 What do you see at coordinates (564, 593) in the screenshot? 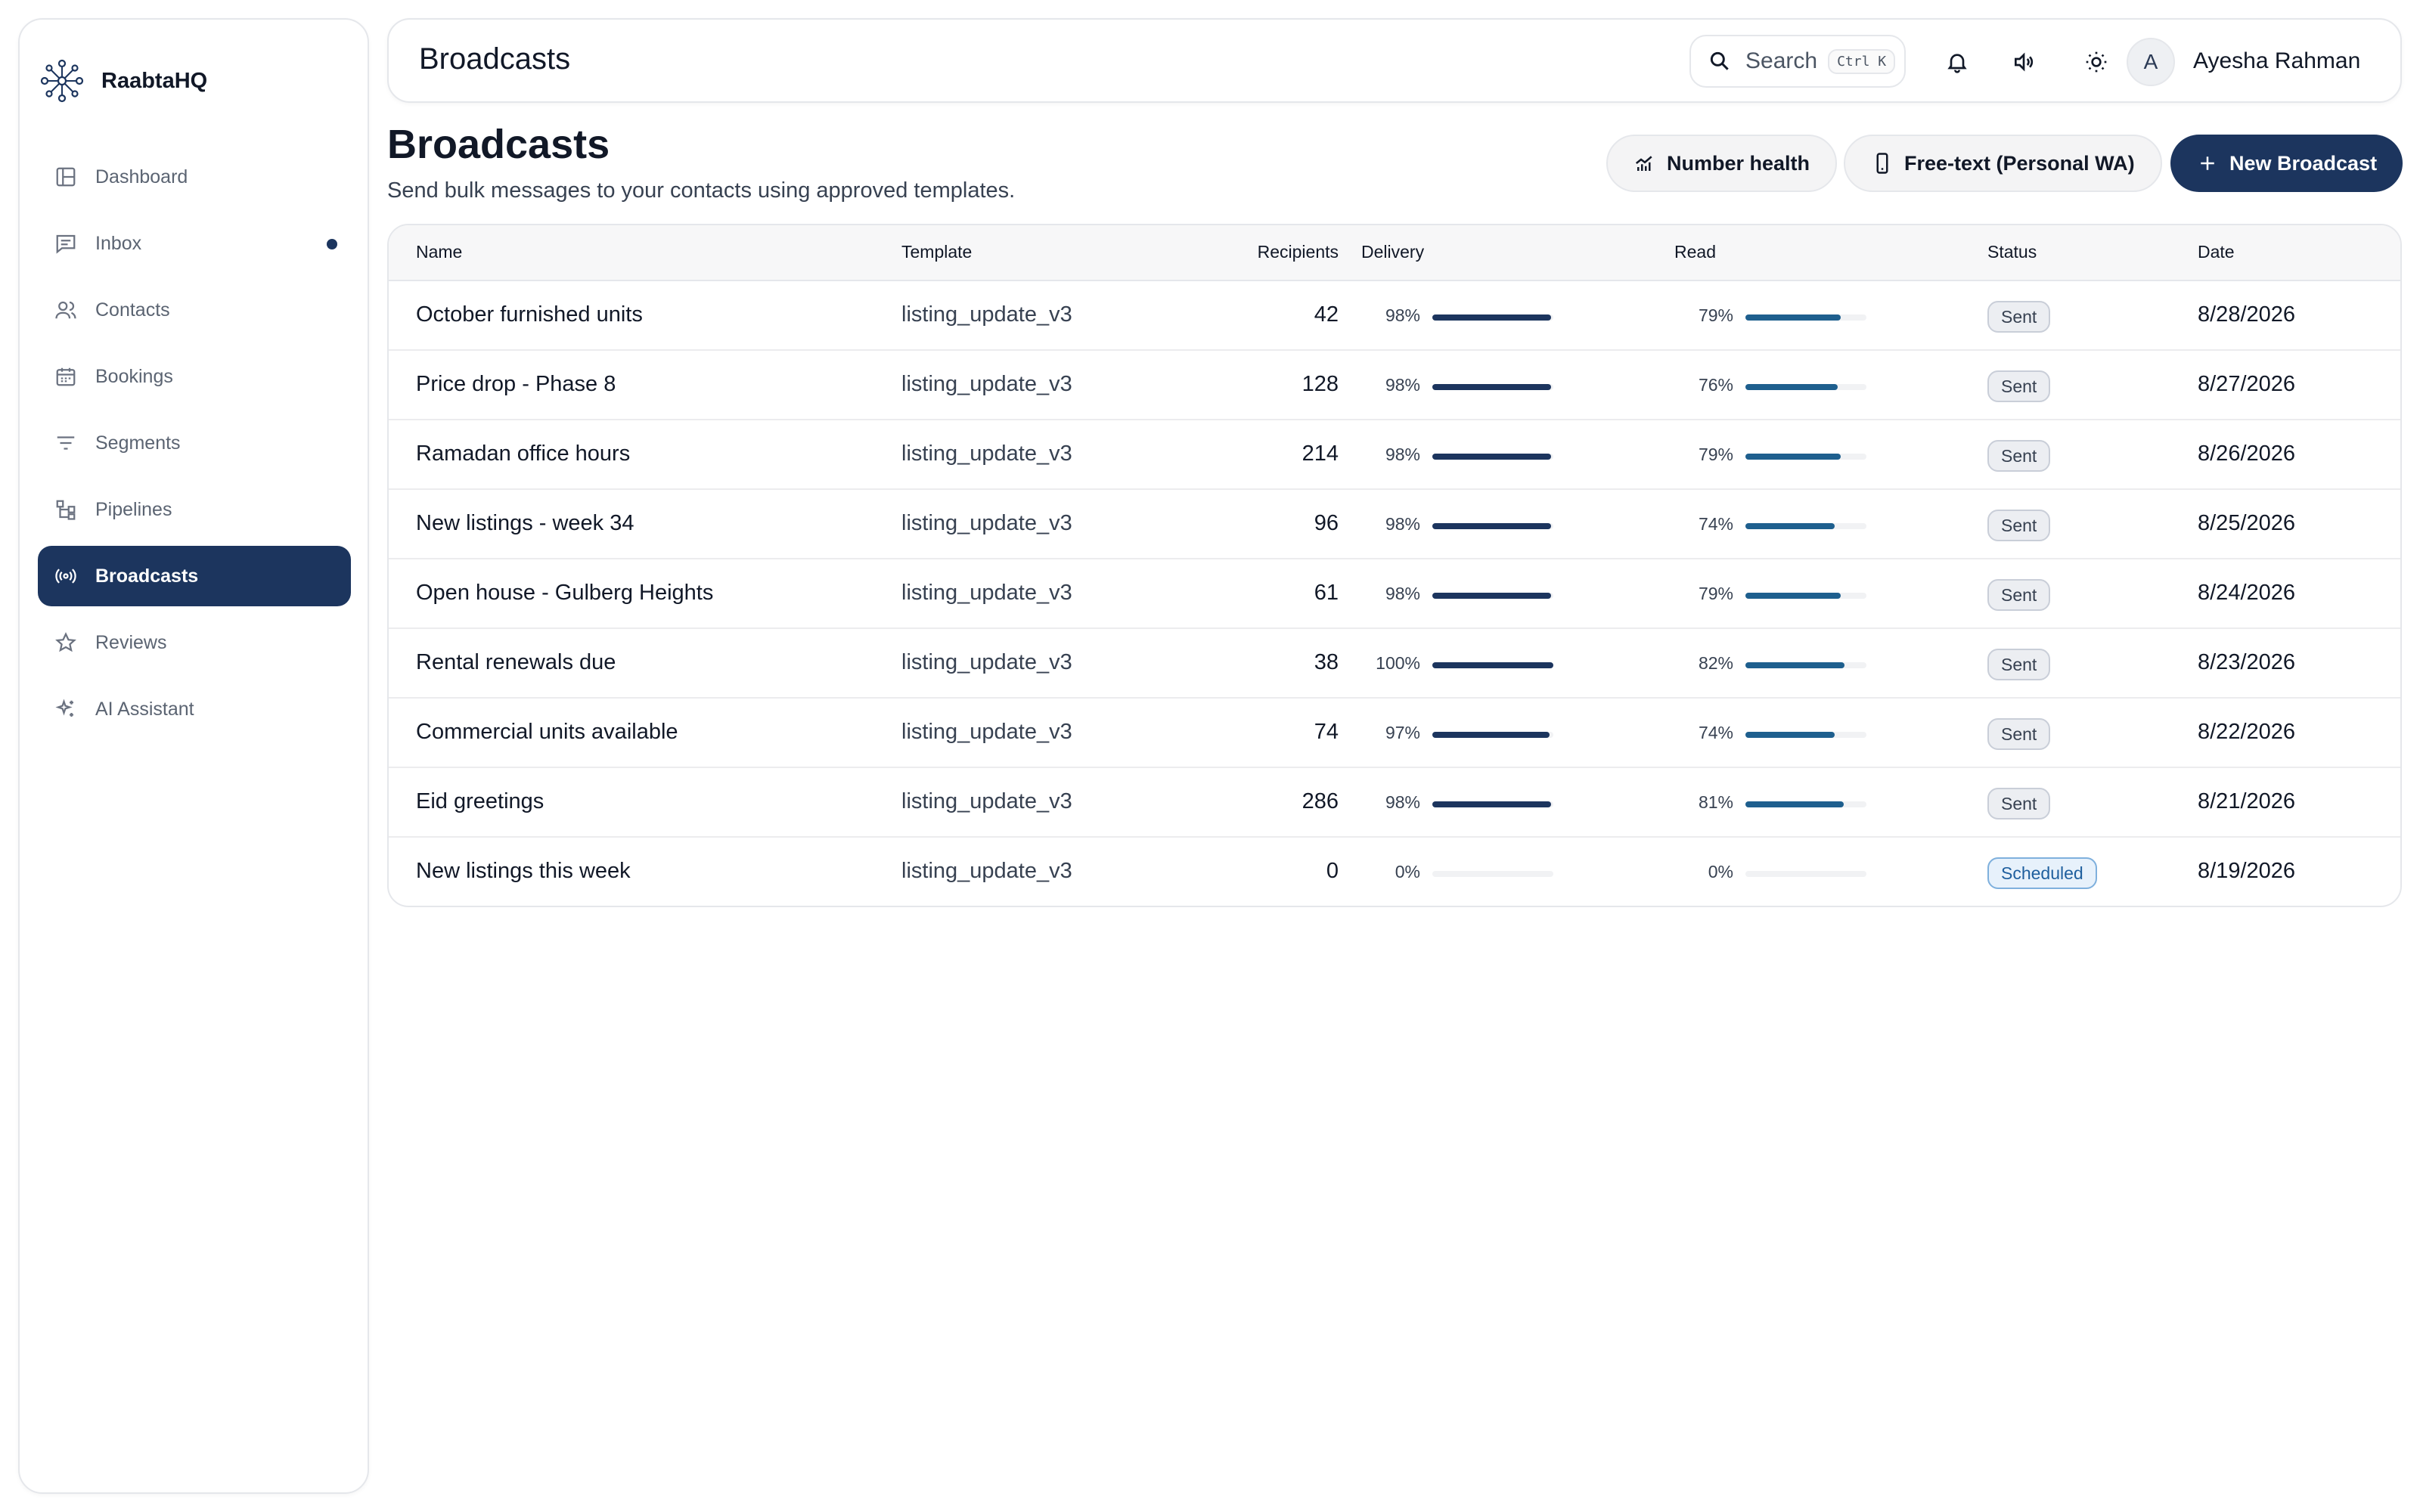
I see `broadcast-name: Open house - Gulberg Heights` at bounding box center [564, 593].